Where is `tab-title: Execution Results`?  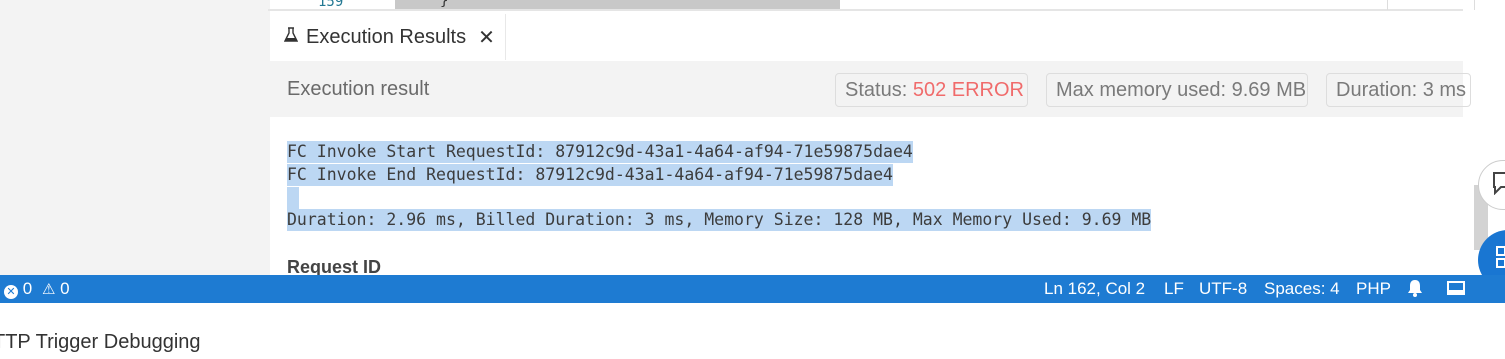 tab-title: Execution Results is located at coordinates (386, 36).